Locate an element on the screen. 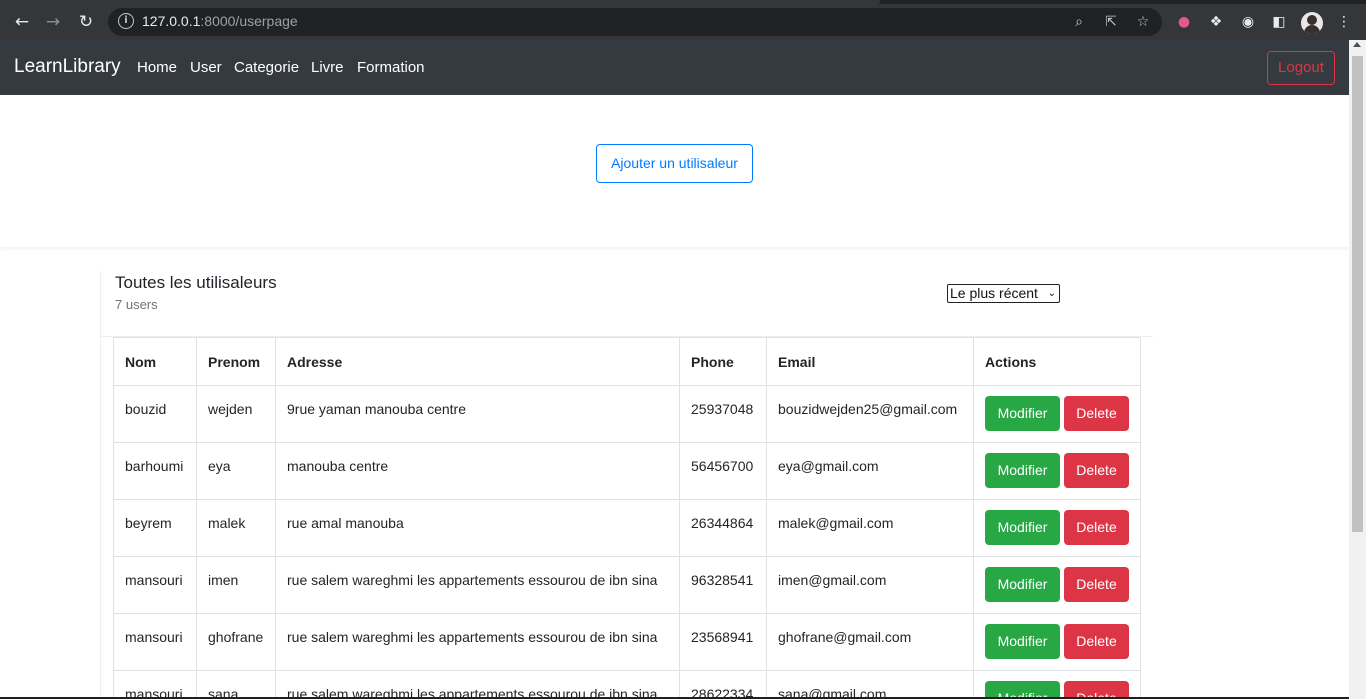 Image resolution: width=1366 pixels, height=699 pixels. side-panel-icon: ◧ is located at coordinates (1279, 22).